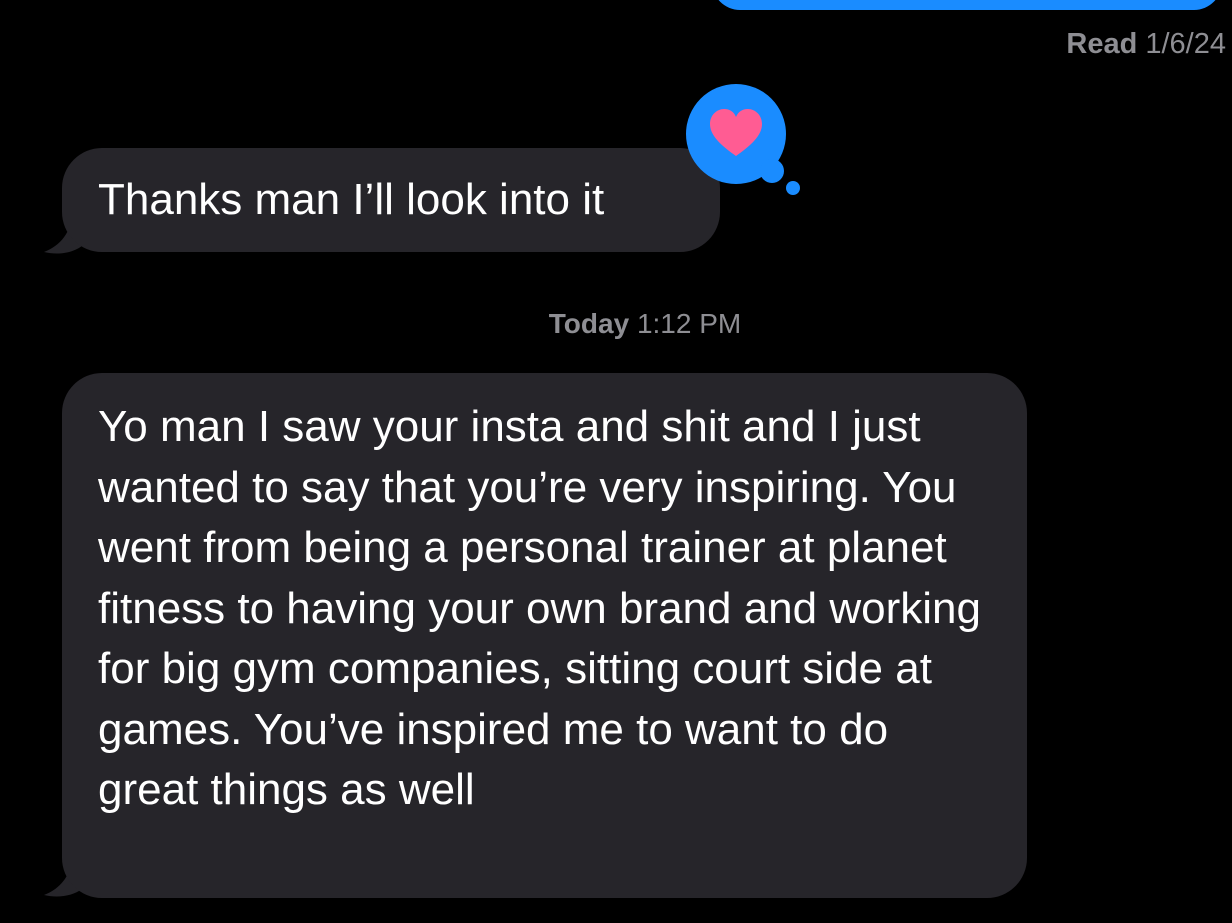 This screenshot has height=923, width=1232. What do you see at coordinates (967, 5) in the screenshot?
I see `sent-message-bubble` at bounding box center [967, 5].